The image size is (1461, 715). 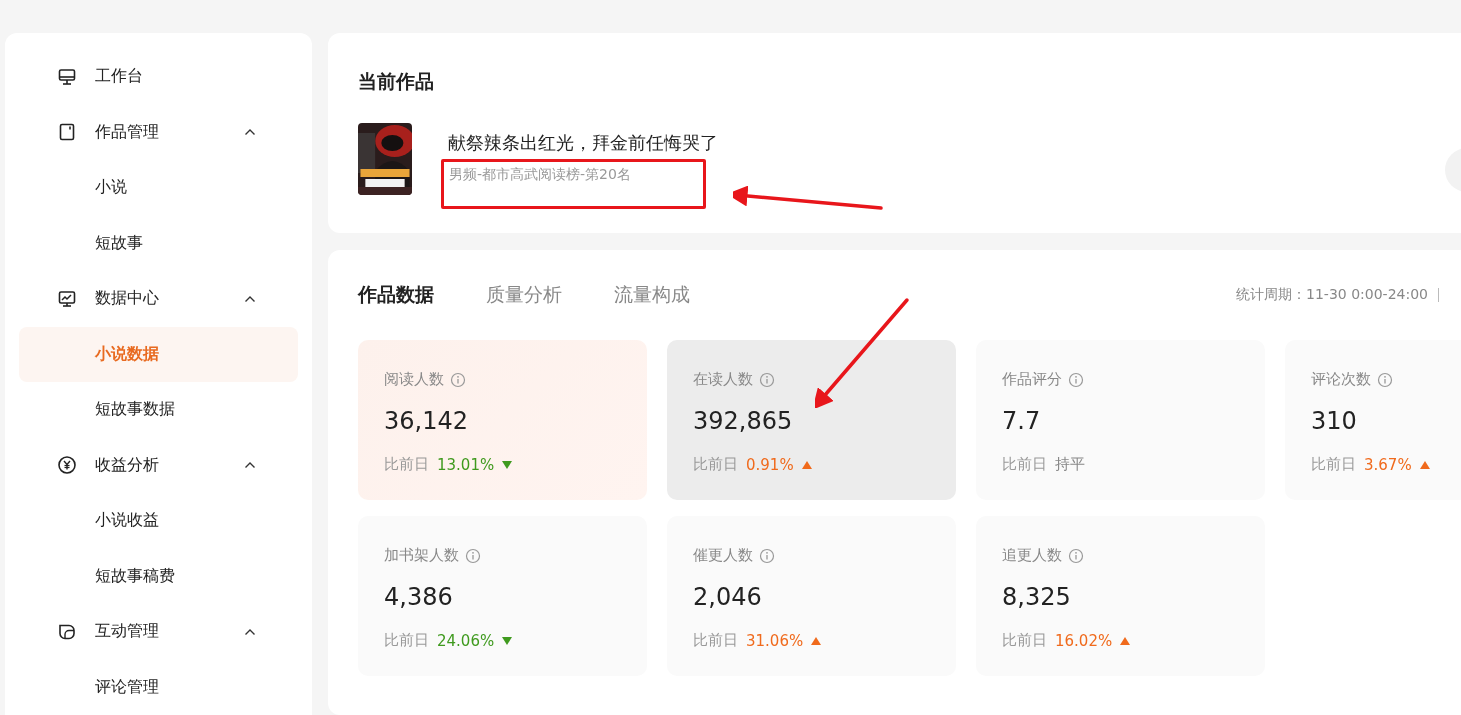 What do you see at coordinates (1388, 464) in the screenshot?
I see `change-value: 3.67%` at bounding box center [1388, 464].